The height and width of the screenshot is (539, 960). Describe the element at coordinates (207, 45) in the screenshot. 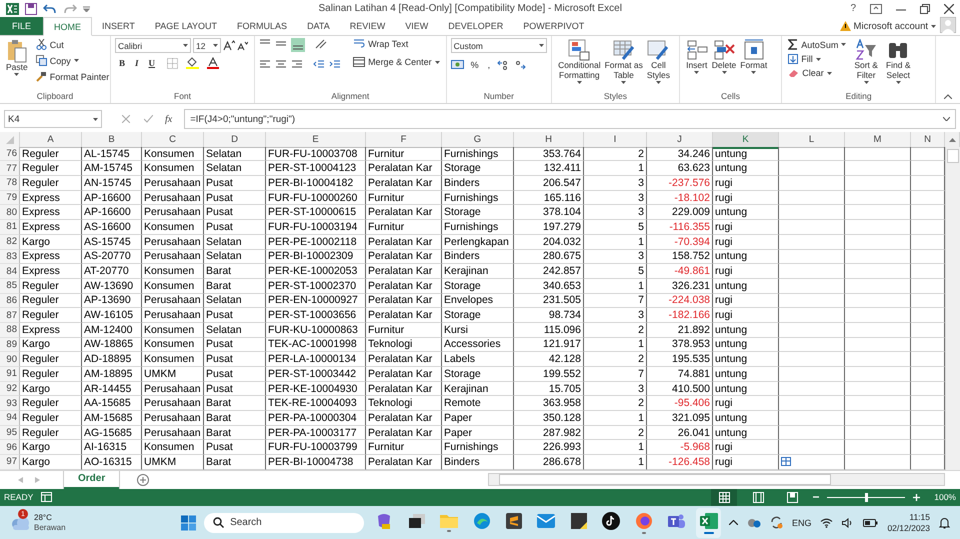

I see `font-size-field: 12` at that location.